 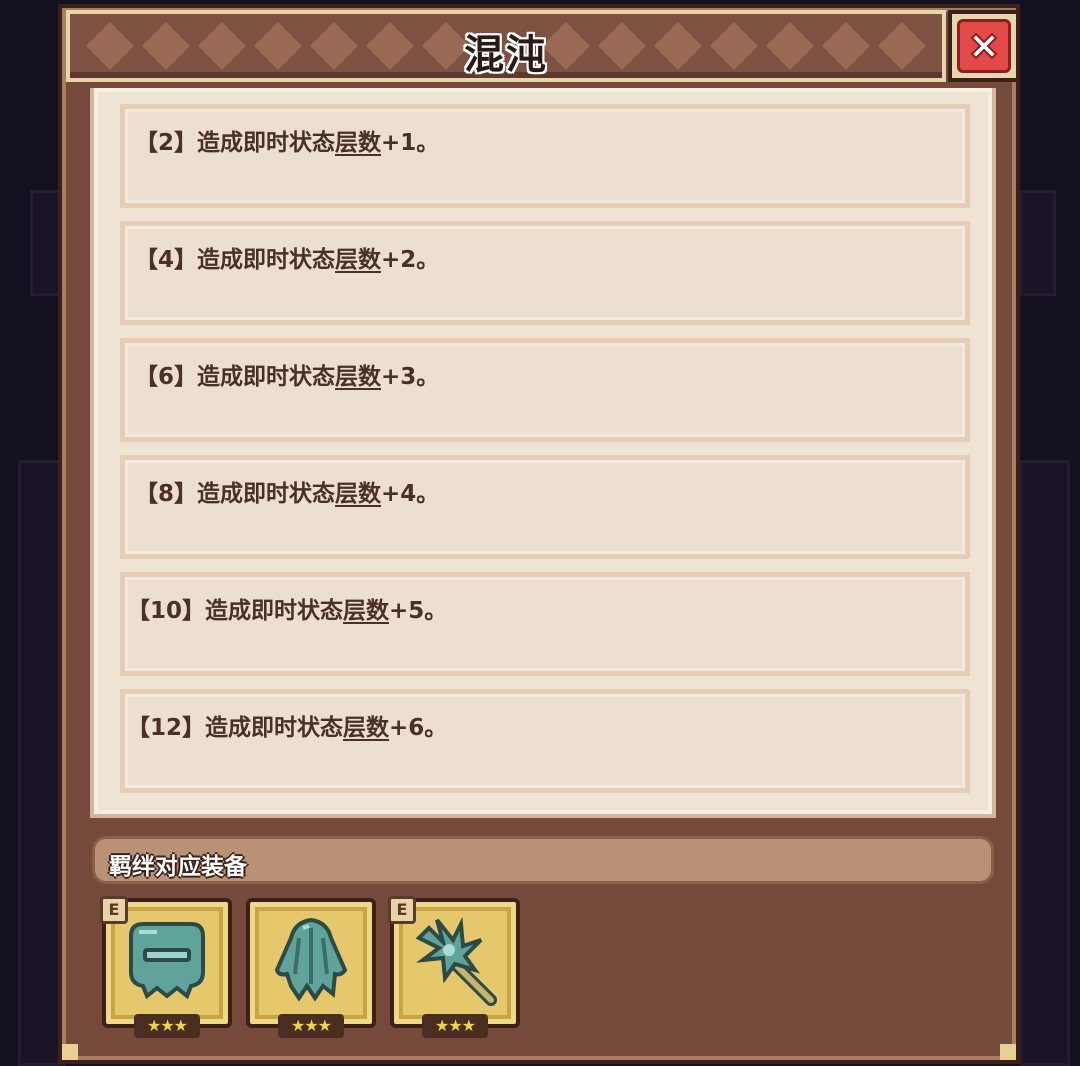 I want to click on bond-level-text: 【6】造成即时状态层数+3。, so click(x=287, y=377).